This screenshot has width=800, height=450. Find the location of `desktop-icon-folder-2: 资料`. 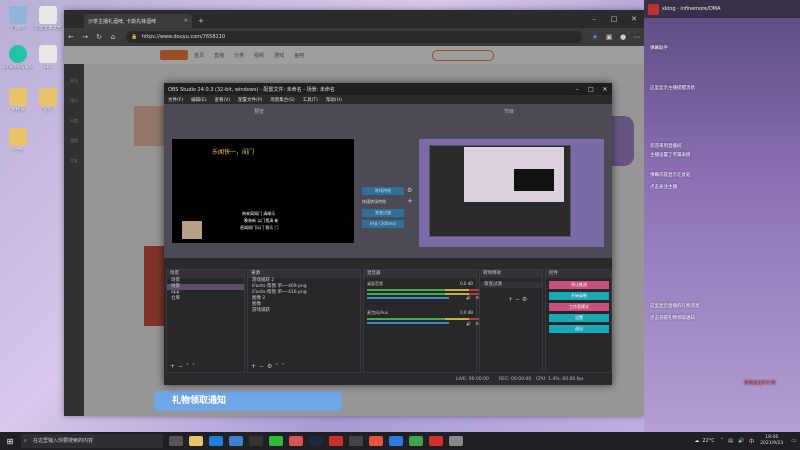

desktop-icon-folder-2: 资料 is located at coordinates (48, 100).